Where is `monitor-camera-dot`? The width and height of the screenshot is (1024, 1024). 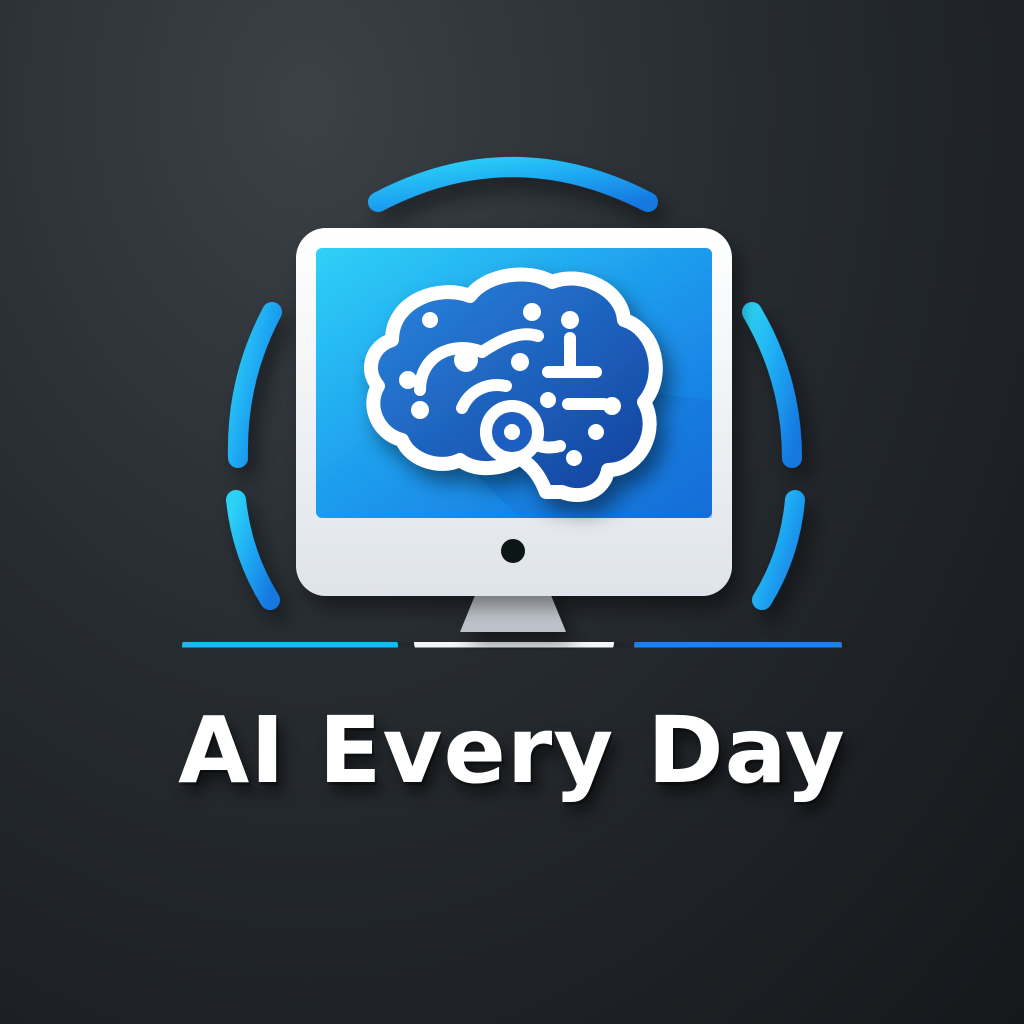
monitor-camera-dot is located at coordinates (513, 551).